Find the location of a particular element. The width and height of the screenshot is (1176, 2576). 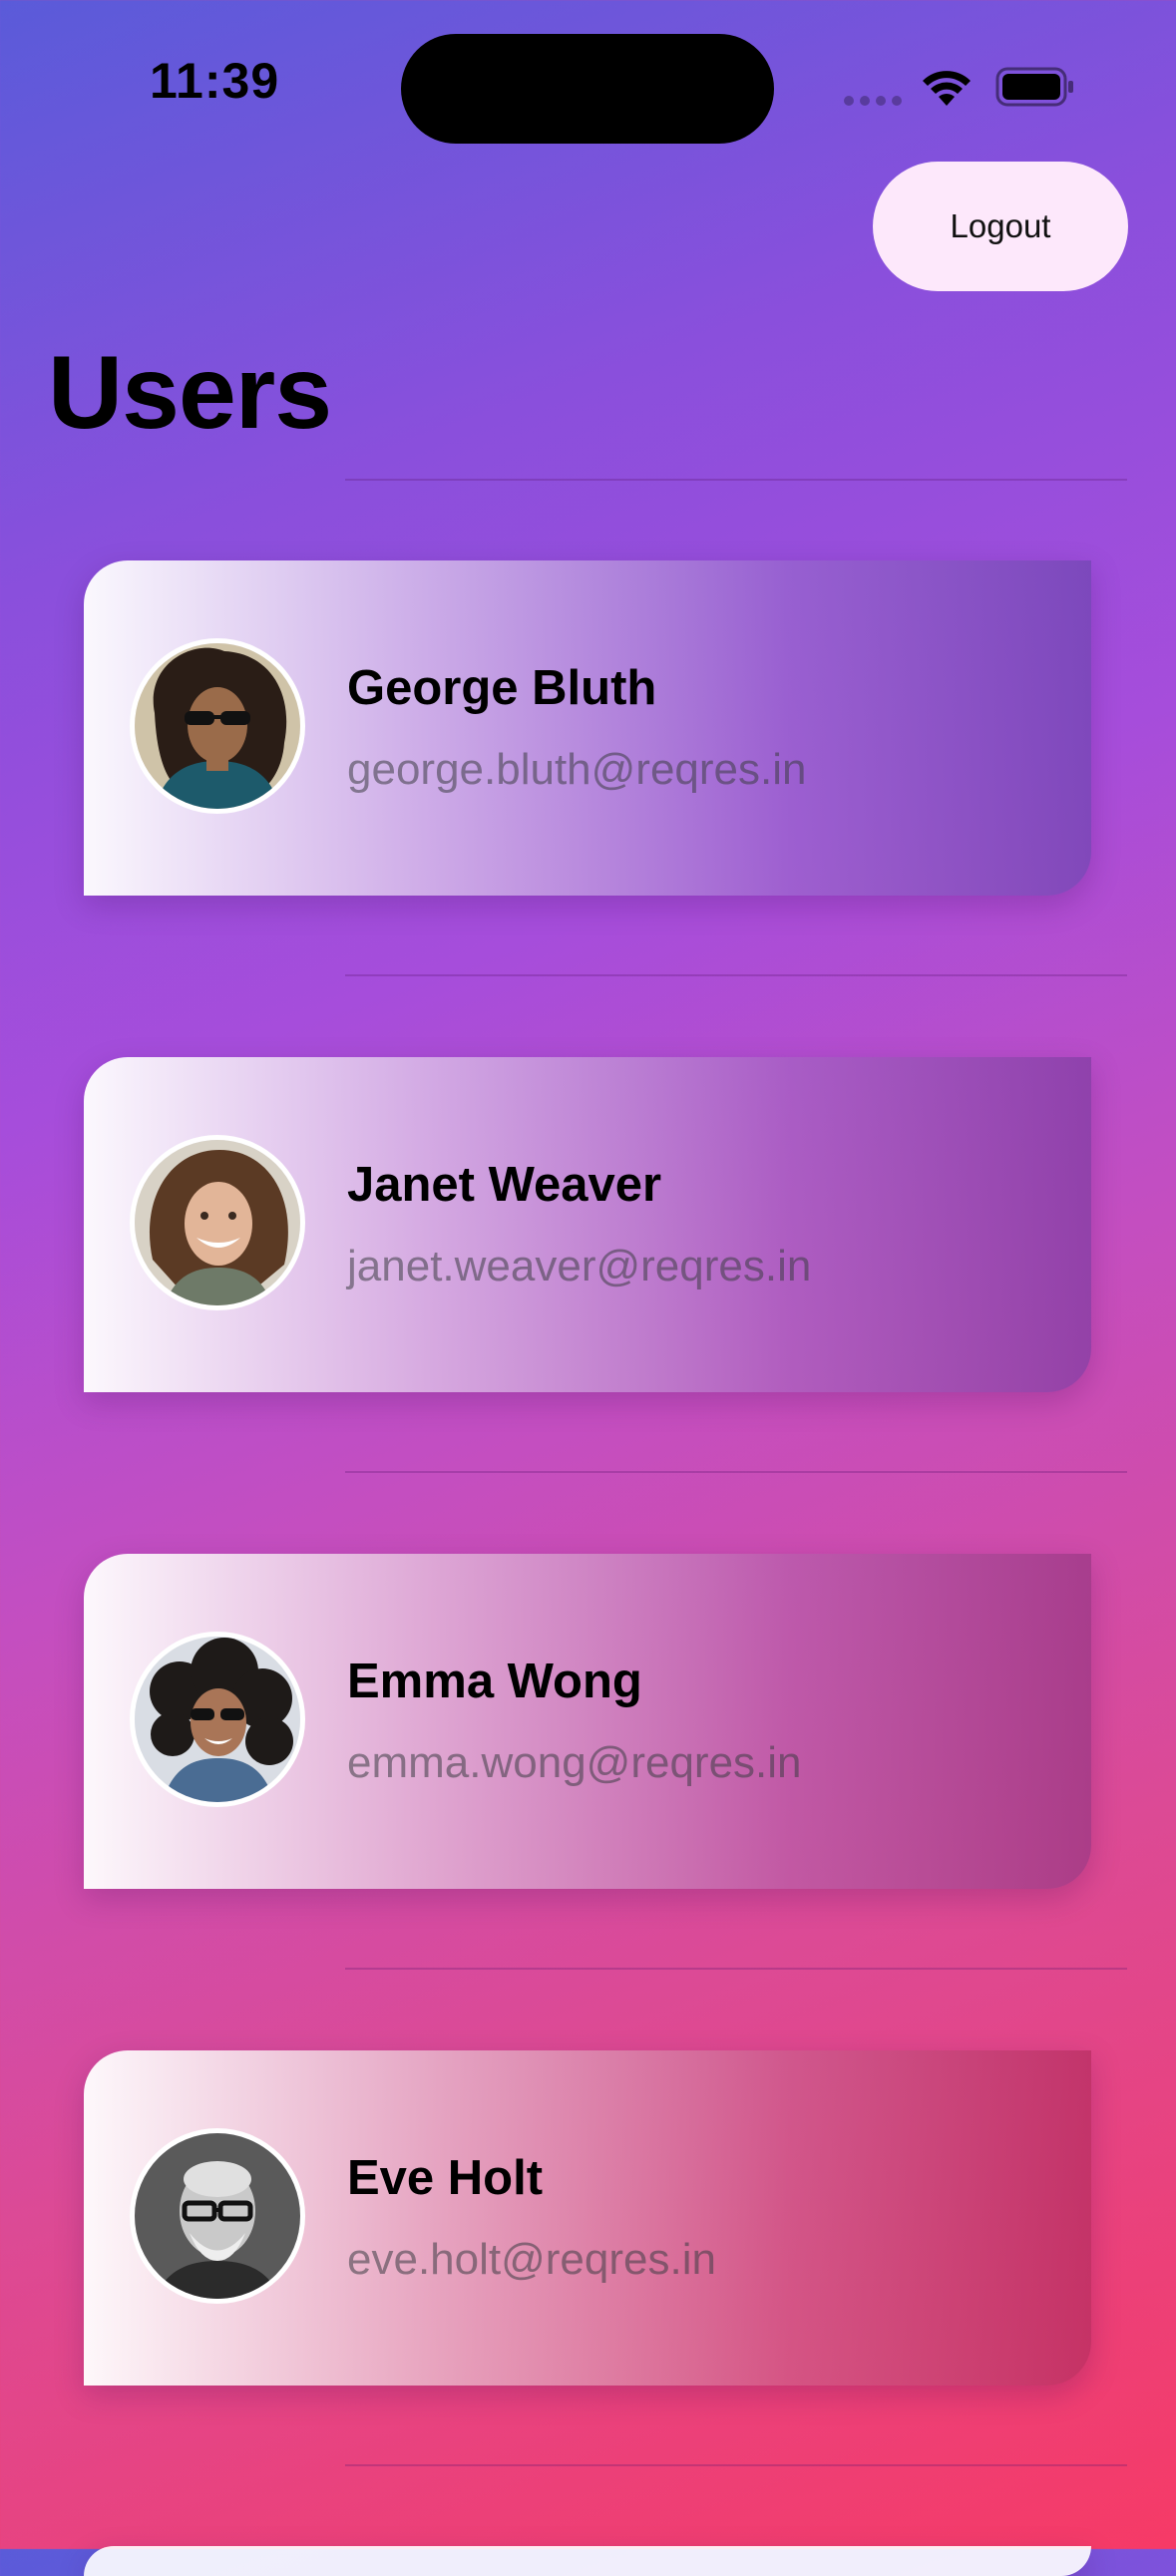

user-email: george.bluth@reqres.in is located at coordinates (577, 770).